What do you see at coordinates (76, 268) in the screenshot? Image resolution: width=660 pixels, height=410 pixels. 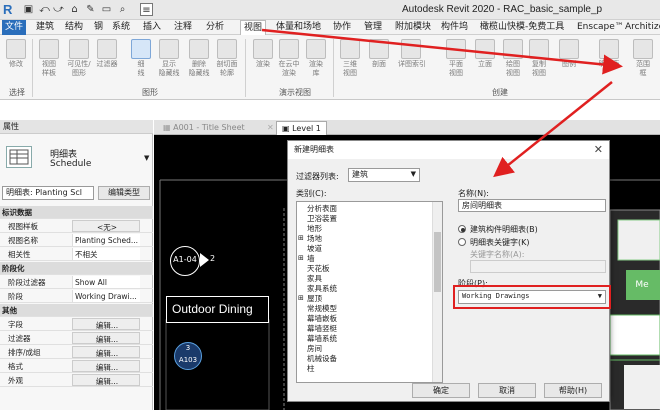 I see `property-section: 阶段化` at bounding box center [76, 268].